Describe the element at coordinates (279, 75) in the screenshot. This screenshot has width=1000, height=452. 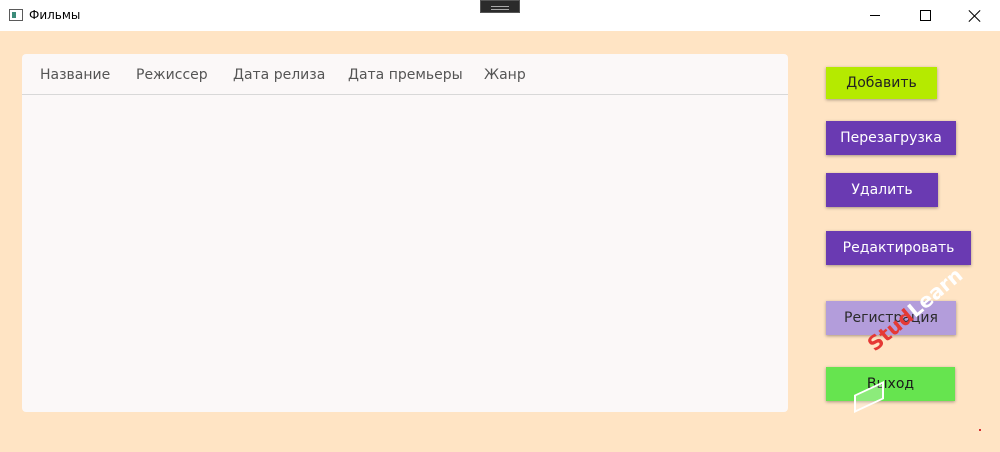
I see `column-header-release-date: Дата релиза` at that location.